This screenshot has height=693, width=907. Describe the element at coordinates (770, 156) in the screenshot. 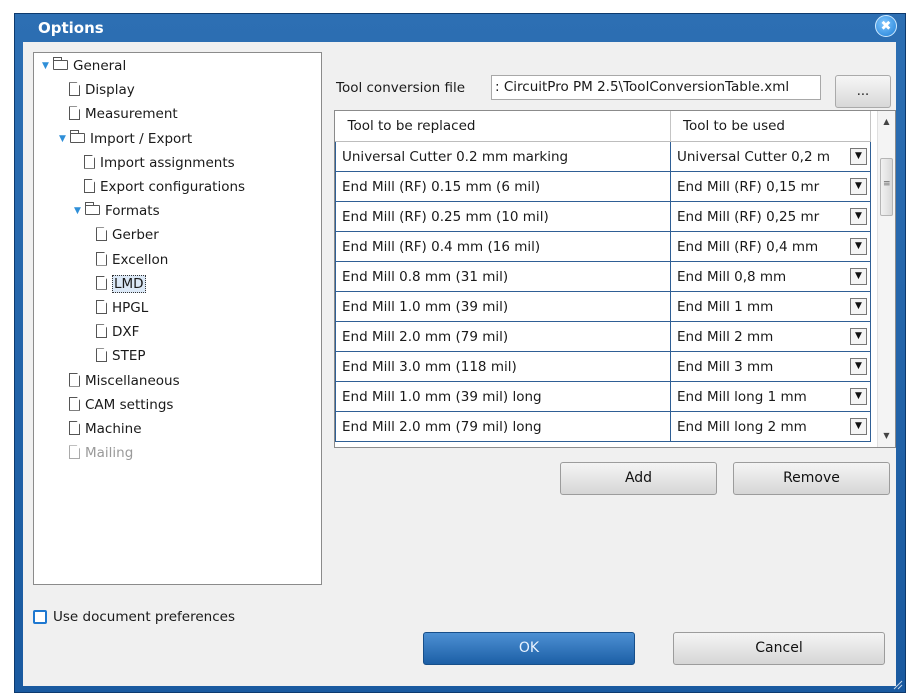

I see `tool-to-be-used-combobox: Universal Cutter 0,2 m ▼` at that location.